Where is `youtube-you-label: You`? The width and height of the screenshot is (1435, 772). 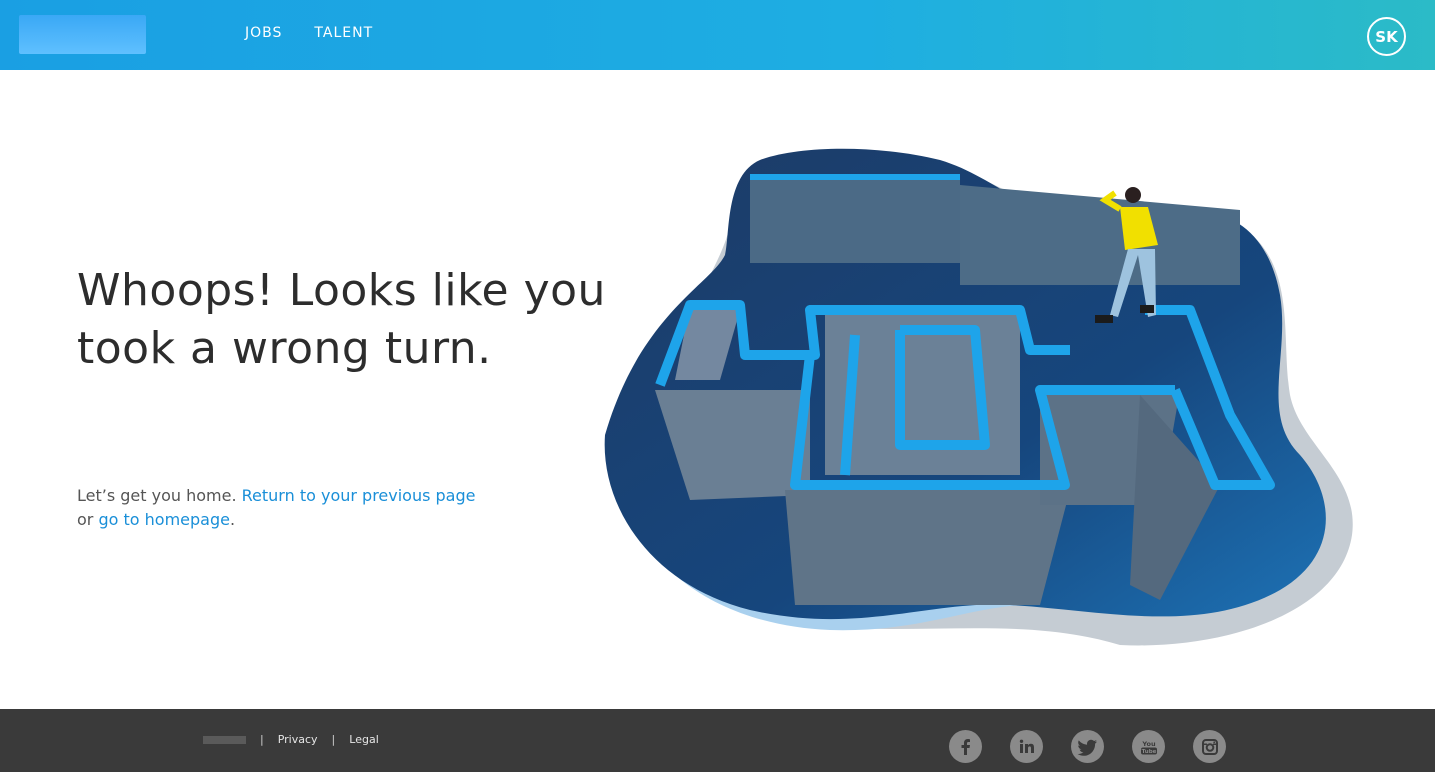 youtube-you-label: You is located at coordinates (1148, 744).